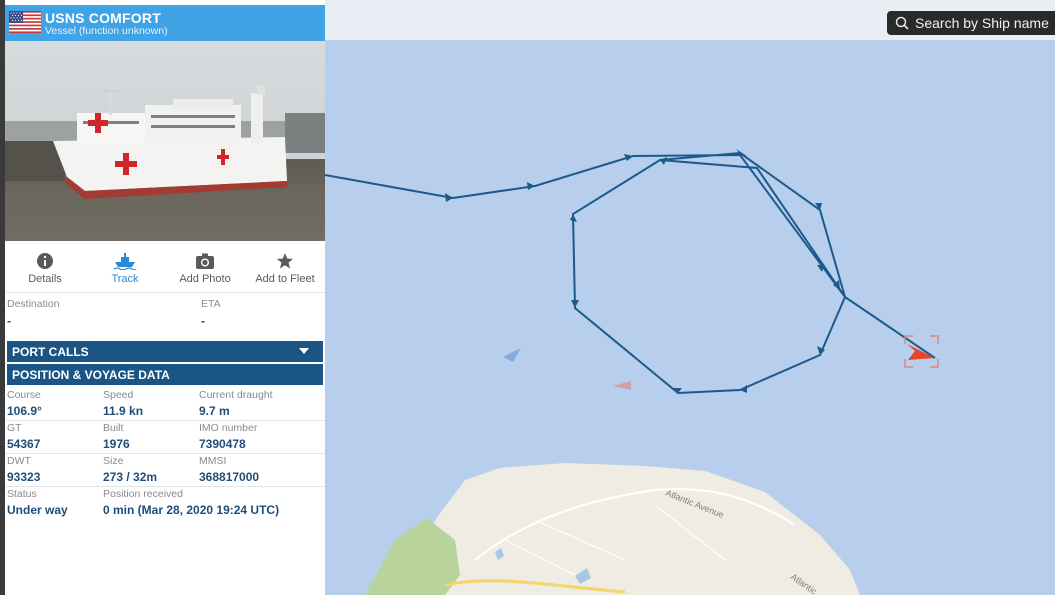 The width and height of the screenshot is (1055, 595). I want to click on position-voyage-section: POSITION & VOYAGE DATA, so click(165, 374).